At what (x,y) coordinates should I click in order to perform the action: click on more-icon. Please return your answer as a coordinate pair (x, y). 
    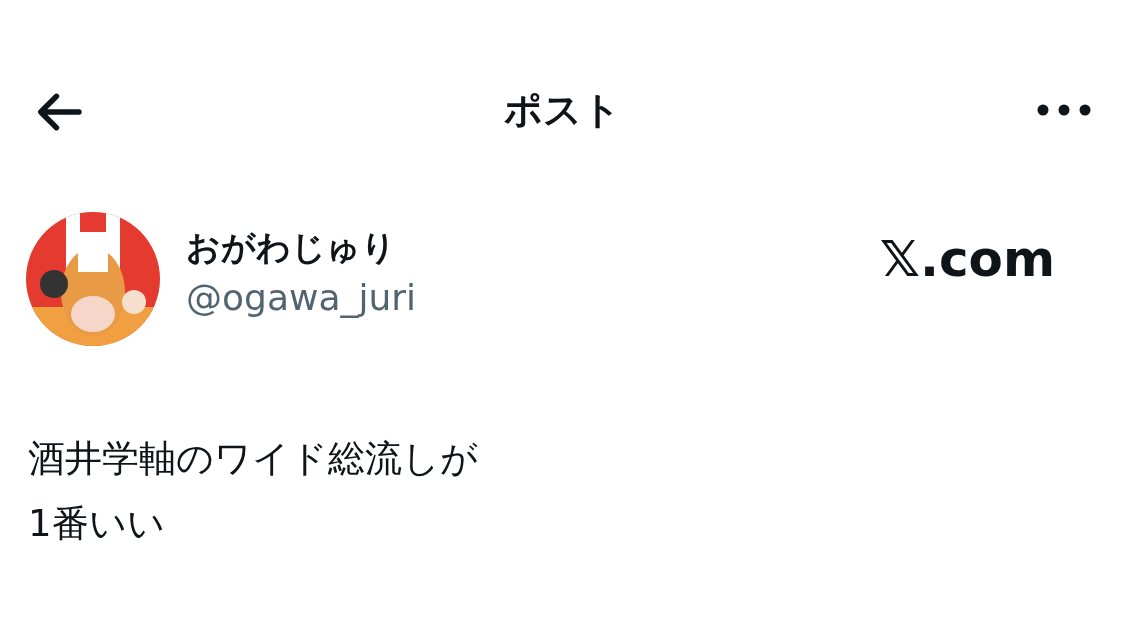
    Looking at the image, I should click on (1064, 110).